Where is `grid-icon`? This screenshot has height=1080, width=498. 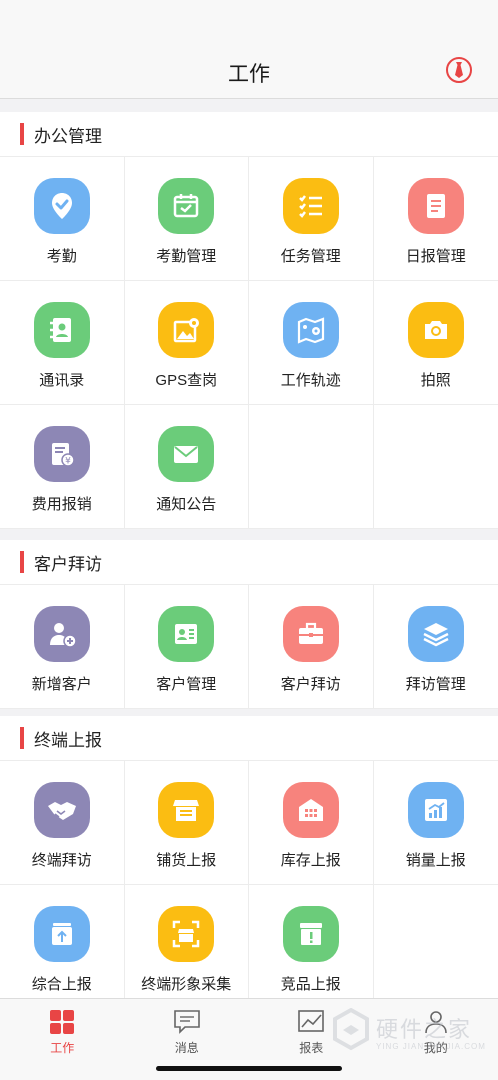
grid-icon is located at coordinates (62, 1022).